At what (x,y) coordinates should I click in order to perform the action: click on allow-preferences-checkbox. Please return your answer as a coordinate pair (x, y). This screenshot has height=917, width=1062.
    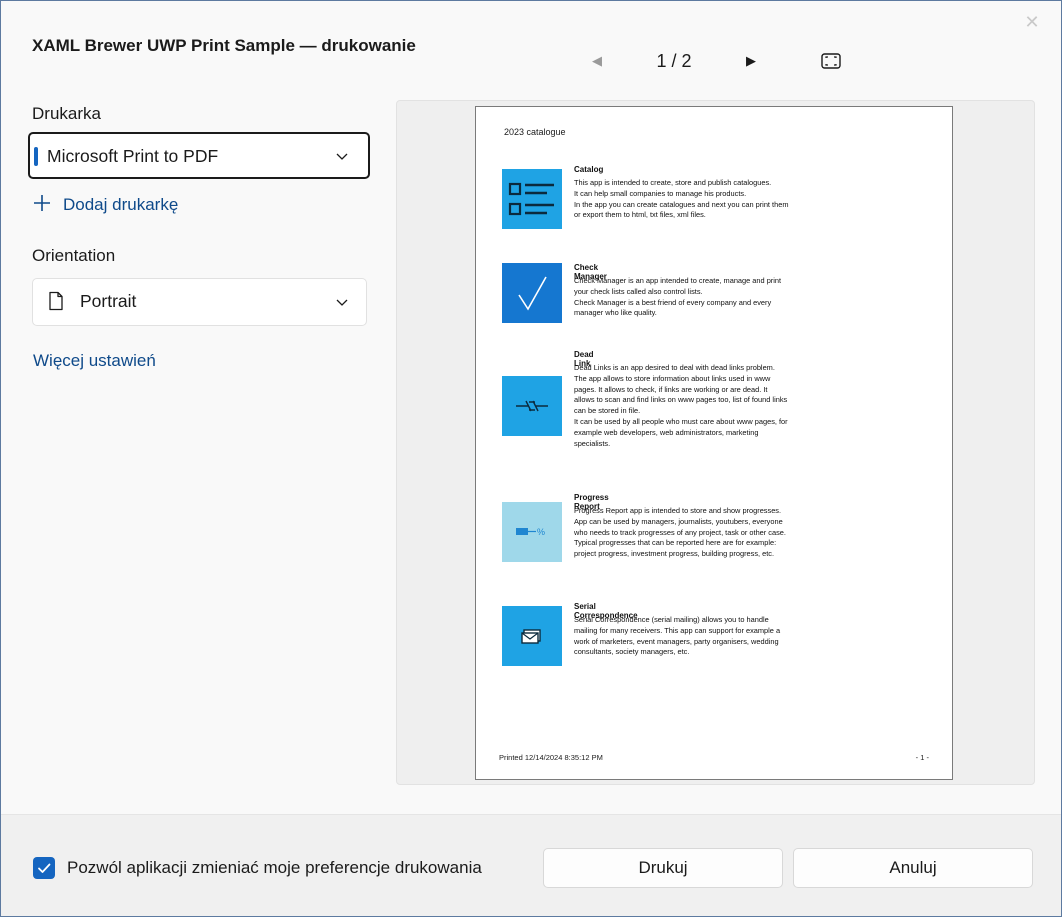
    Looking at the image, I should click on (44, 868).